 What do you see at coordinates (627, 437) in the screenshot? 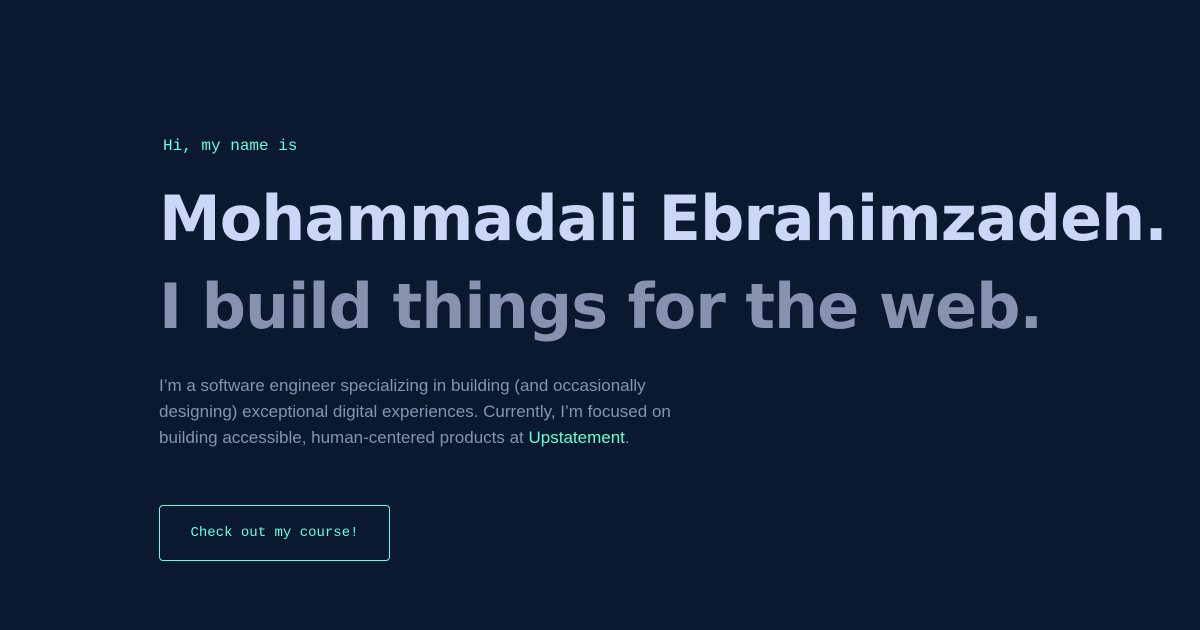
I see `intro-text-end: .` at bounding box center [627, 437].